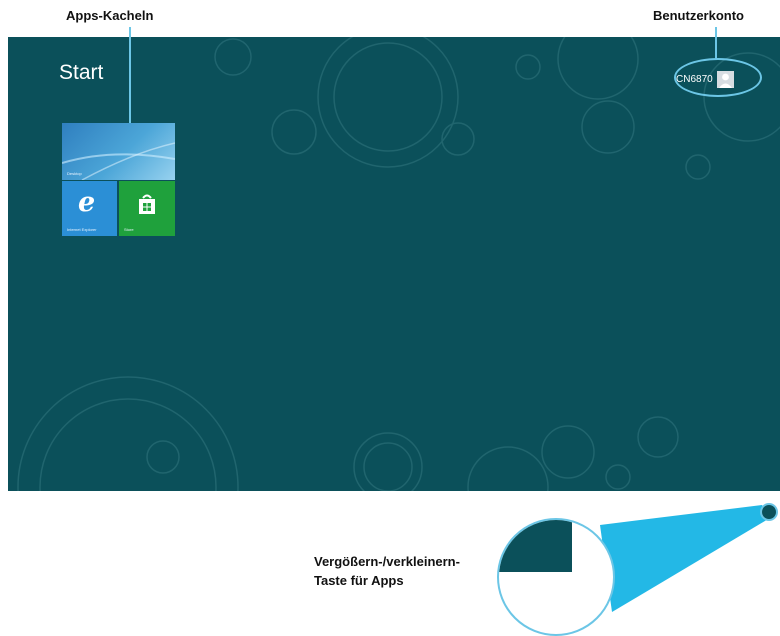 This screenshot has width=780, height=636. Describe the element at coordinates (769, 512) in the screenshot. I see `zoom-corner-highlight` at that location.